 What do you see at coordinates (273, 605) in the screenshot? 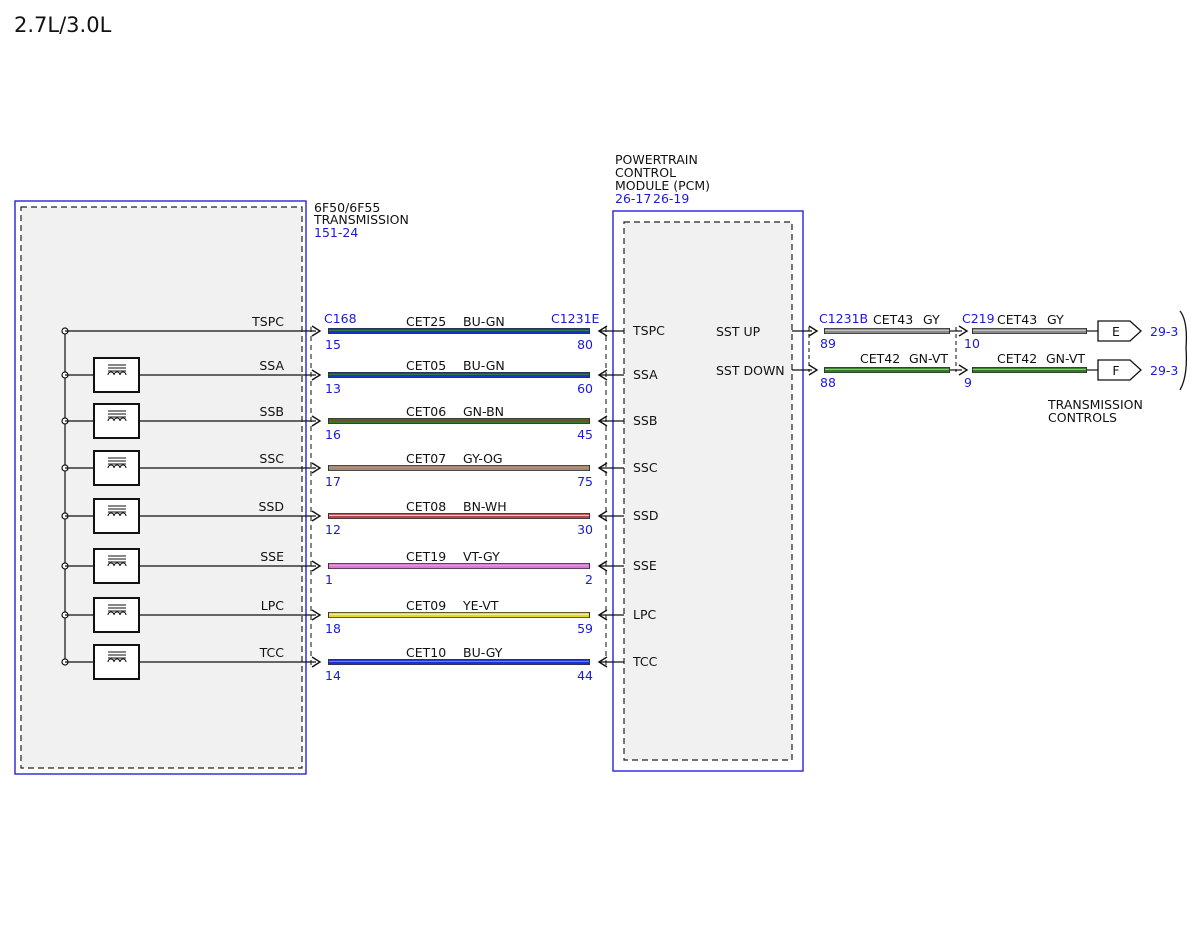
I see `transmission-pin-label: LPC` at bounding box center [273, 605].